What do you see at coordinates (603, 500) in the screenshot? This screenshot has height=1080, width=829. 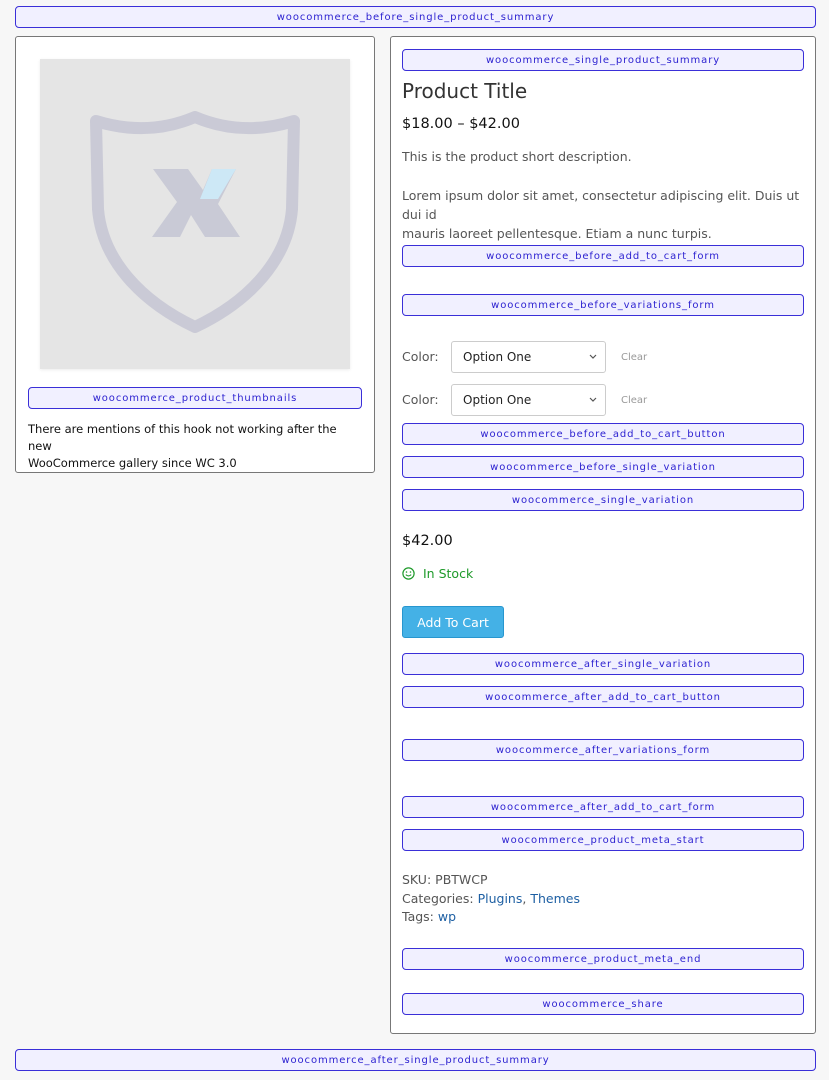 I see `hook-single-variation: woocommerce_single_variation` at bounding box center [603, 500].